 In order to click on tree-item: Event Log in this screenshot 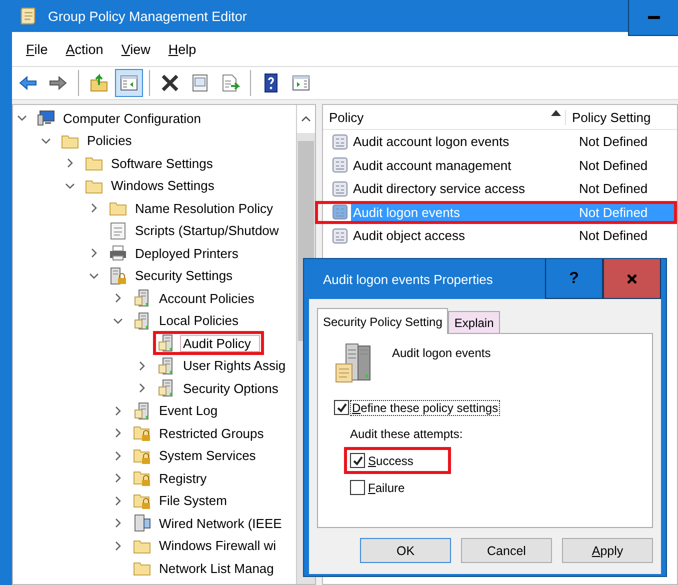, I will do `click(188, 411)`.